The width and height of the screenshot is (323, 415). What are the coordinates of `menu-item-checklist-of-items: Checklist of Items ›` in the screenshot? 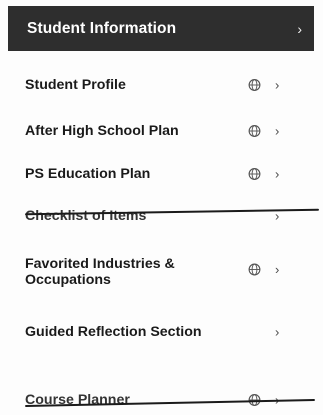 It's located at (161, 216).